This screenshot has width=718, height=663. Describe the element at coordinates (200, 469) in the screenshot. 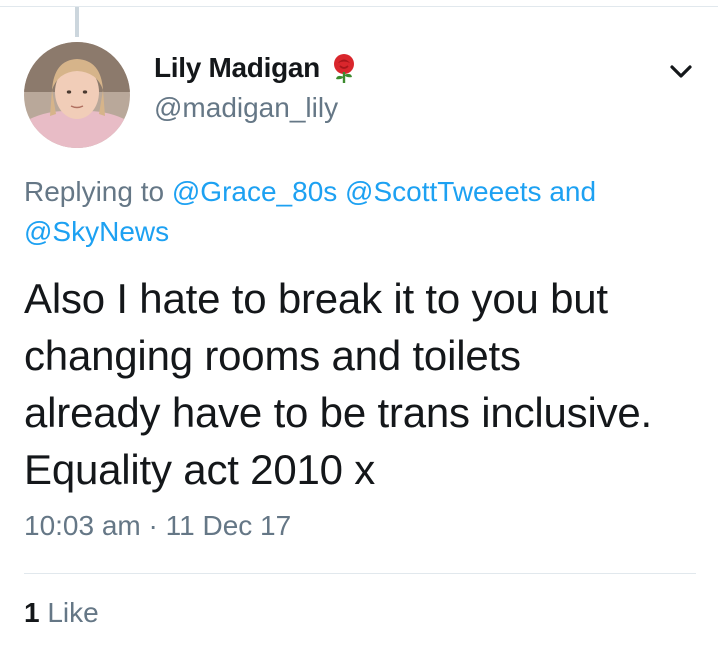

I see `tweet-text-line: Equality act 2010 x` at that location.